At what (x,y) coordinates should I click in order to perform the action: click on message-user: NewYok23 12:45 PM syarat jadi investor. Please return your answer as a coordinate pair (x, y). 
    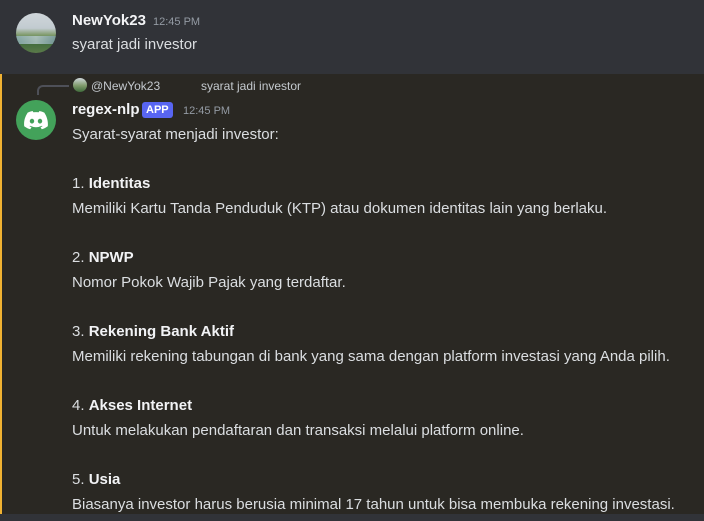
    Looking at the image, I should click on (352, 37).